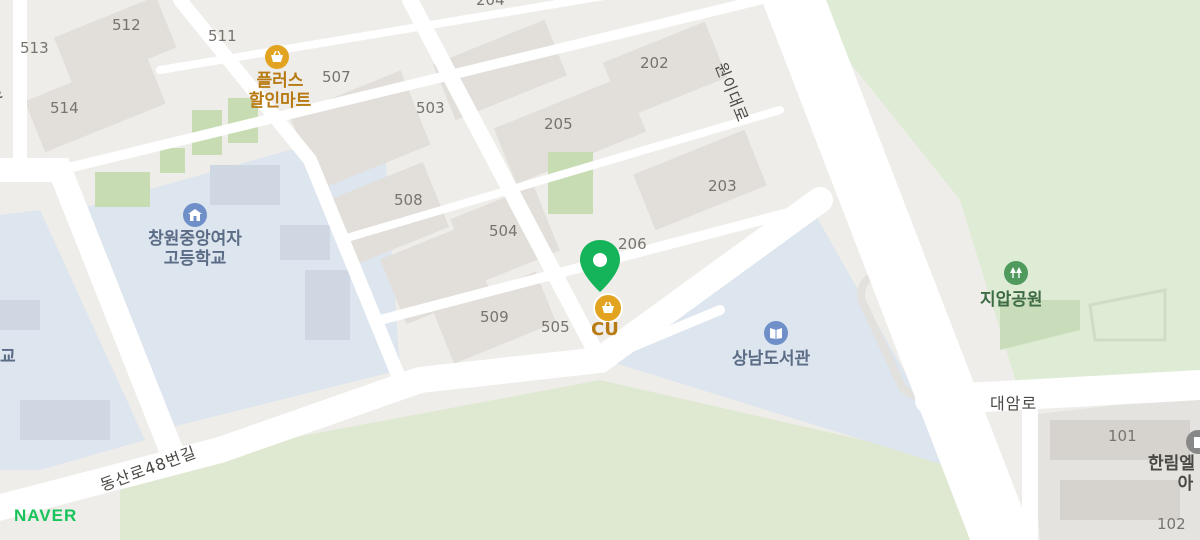 This screenshot has width=1200, height=540. Describe the element at coordinates (222, 36) in the screenshot. I see `building-number: 511` at that location.